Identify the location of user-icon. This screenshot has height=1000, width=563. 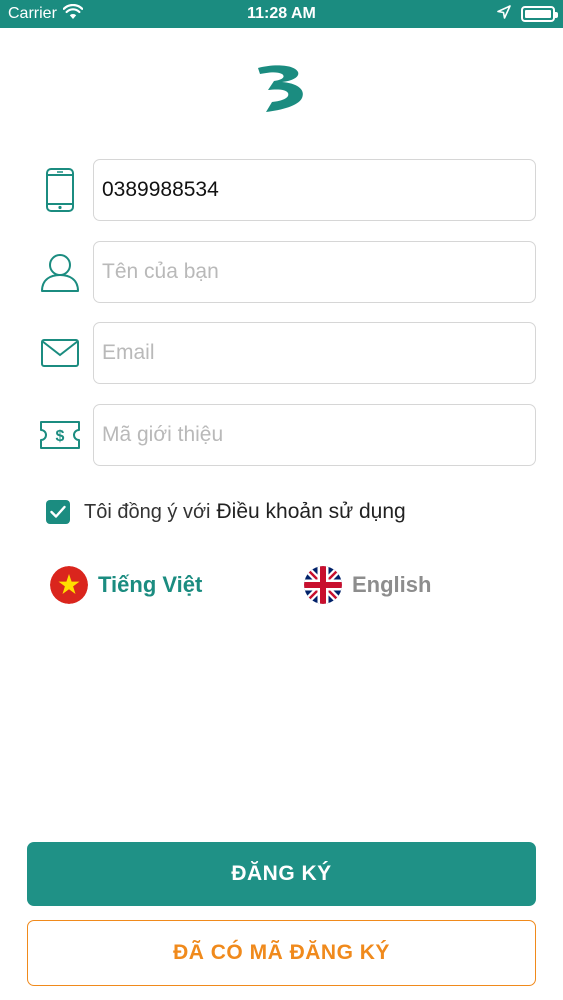
(60, 272).